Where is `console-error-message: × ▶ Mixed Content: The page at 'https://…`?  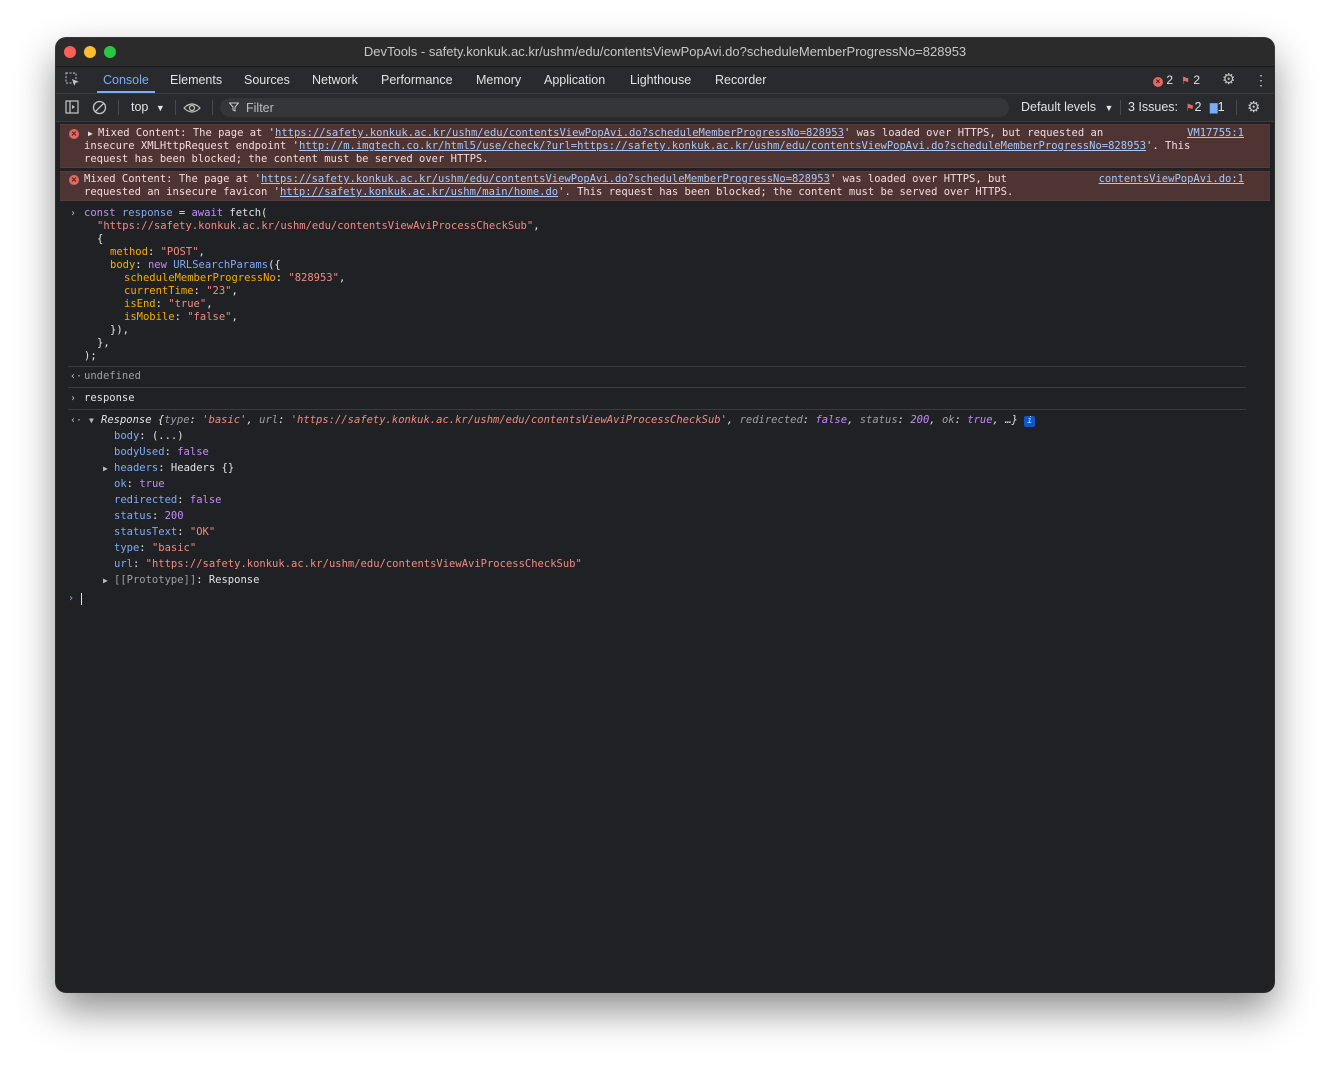
console-error-message: × ▶ Mixed Content: The page at 'https://… is located at coordinates (665, 146).